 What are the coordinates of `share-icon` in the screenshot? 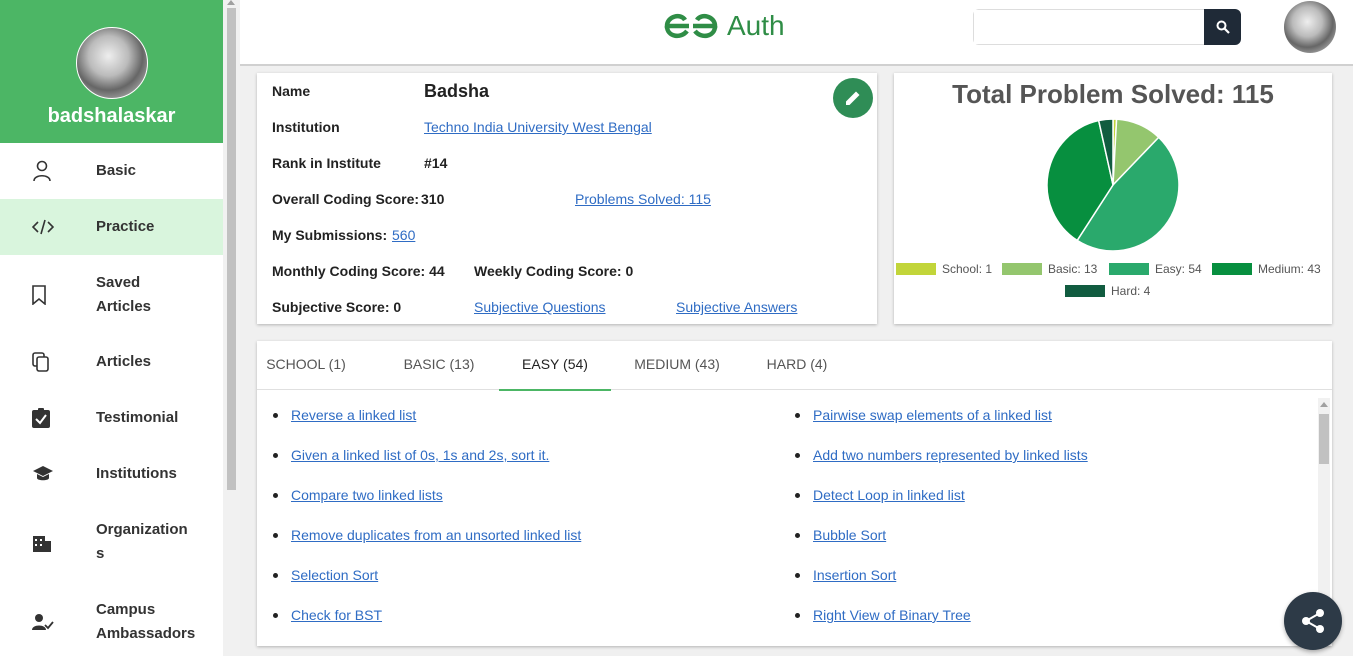 It's located at (1313, 621).